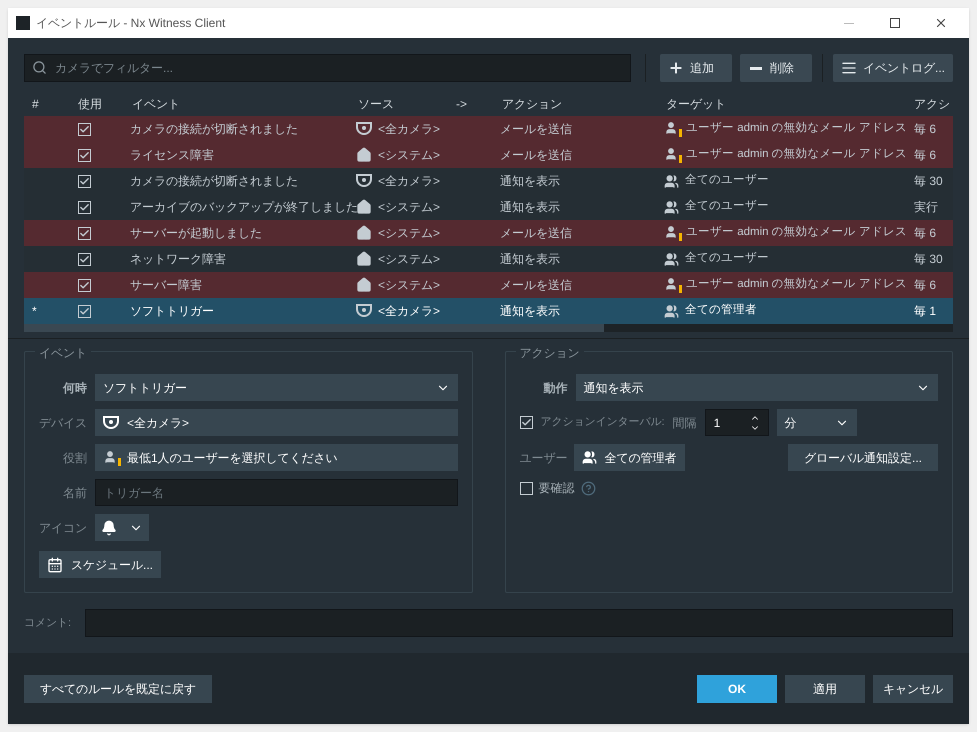 The width and height of the screenshot is (977, 732). What do you see at coordinates (74, 458) in the screenshot?
I see `field-label: 役割` at bounding box center [74, 458].